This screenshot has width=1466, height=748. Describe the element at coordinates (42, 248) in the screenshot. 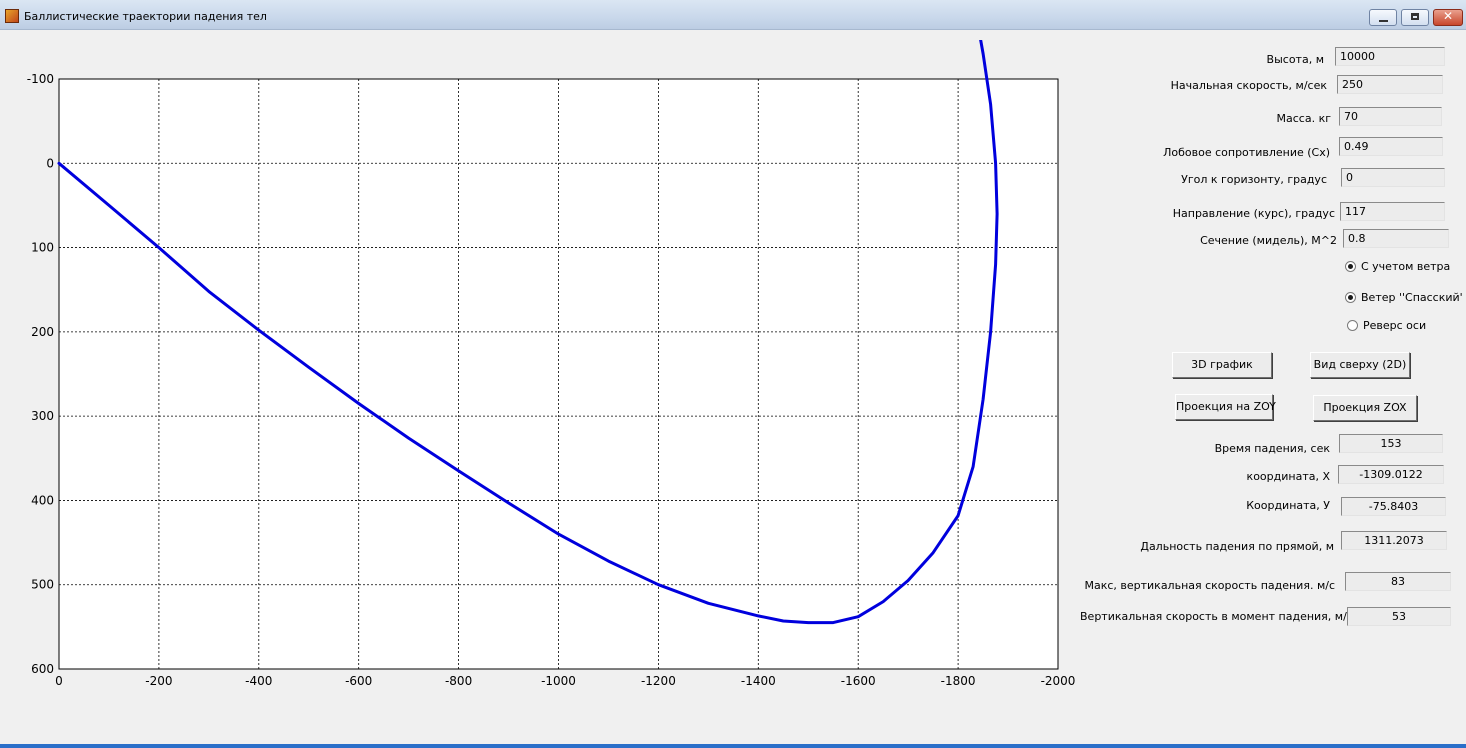

I see `y-tick-label: 100` at that location.